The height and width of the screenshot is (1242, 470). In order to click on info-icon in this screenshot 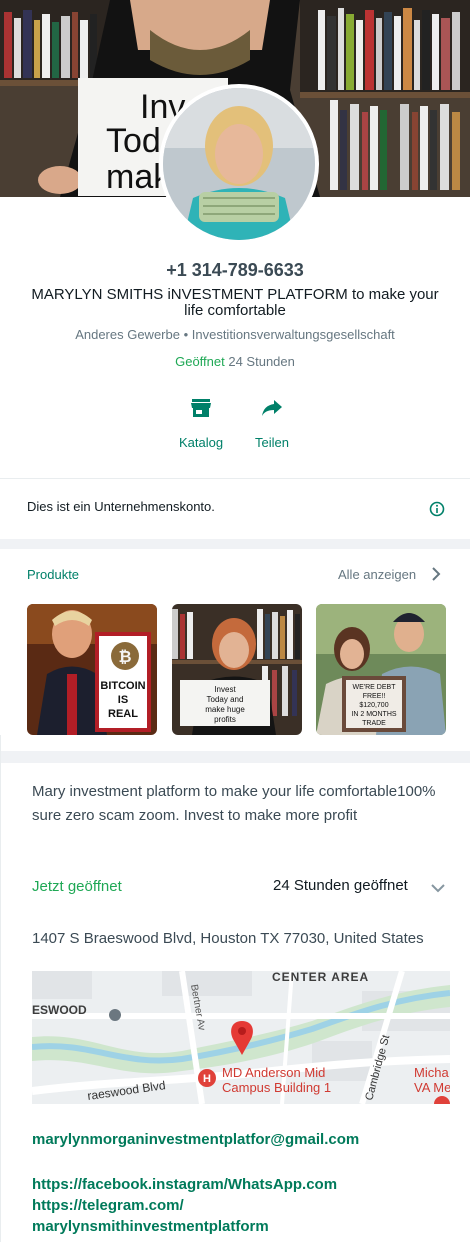, I will do `click(437, 509)`.